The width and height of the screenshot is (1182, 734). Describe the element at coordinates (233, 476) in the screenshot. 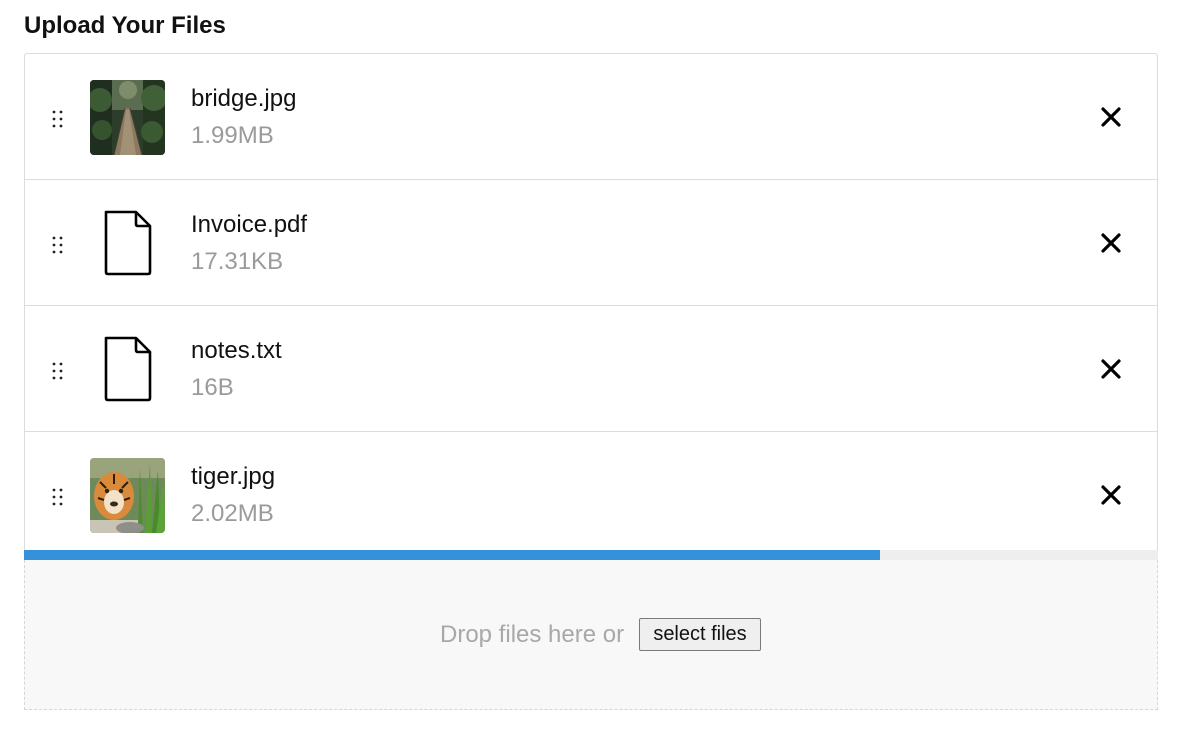

I see `file-name: tiger.jpg` at that location.